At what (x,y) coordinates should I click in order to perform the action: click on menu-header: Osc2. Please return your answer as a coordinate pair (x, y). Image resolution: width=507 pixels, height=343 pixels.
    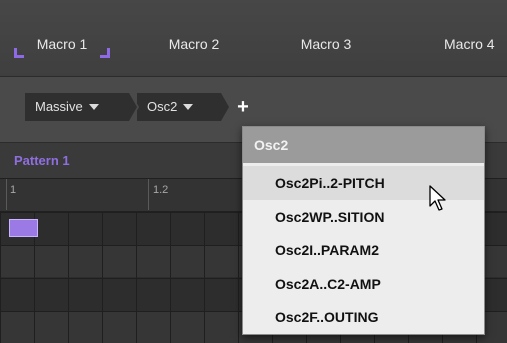
    Looking at the image, I should click on (363, 145).